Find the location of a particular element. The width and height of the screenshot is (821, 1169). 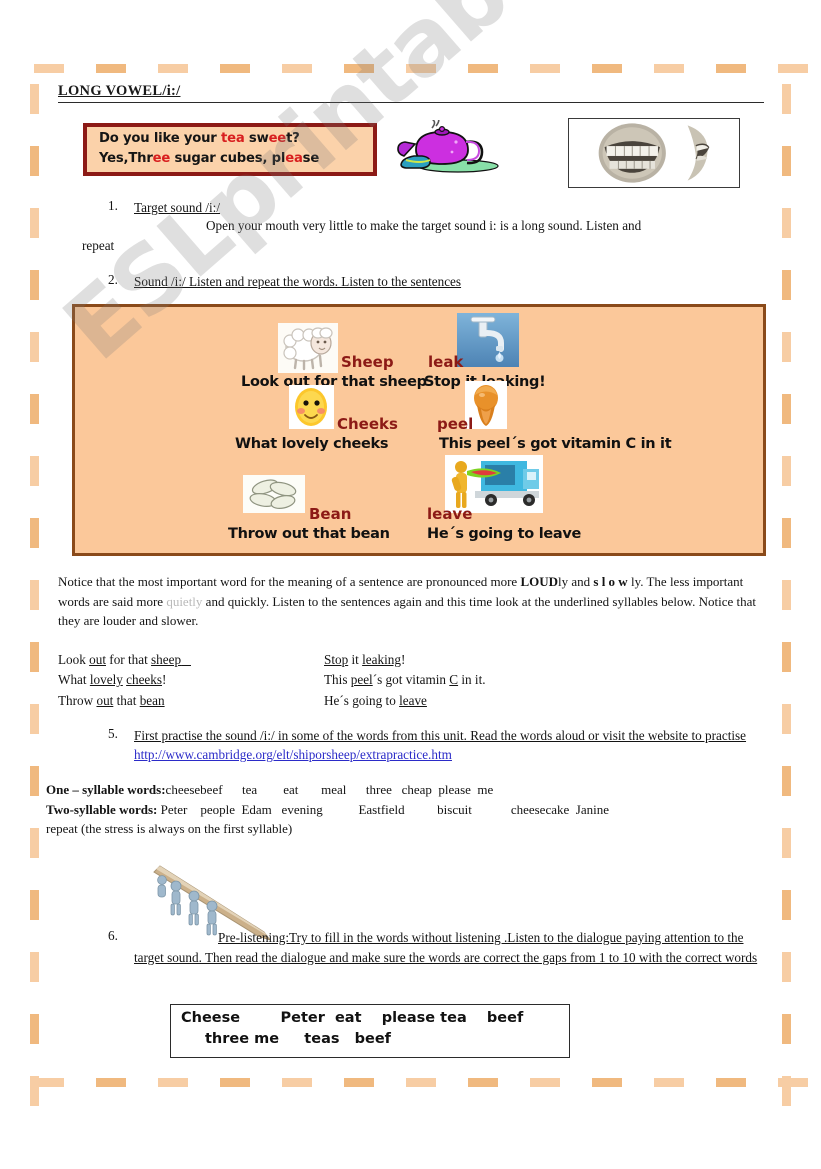

s-stress-1: Stop is located at coordinates (336, 659).